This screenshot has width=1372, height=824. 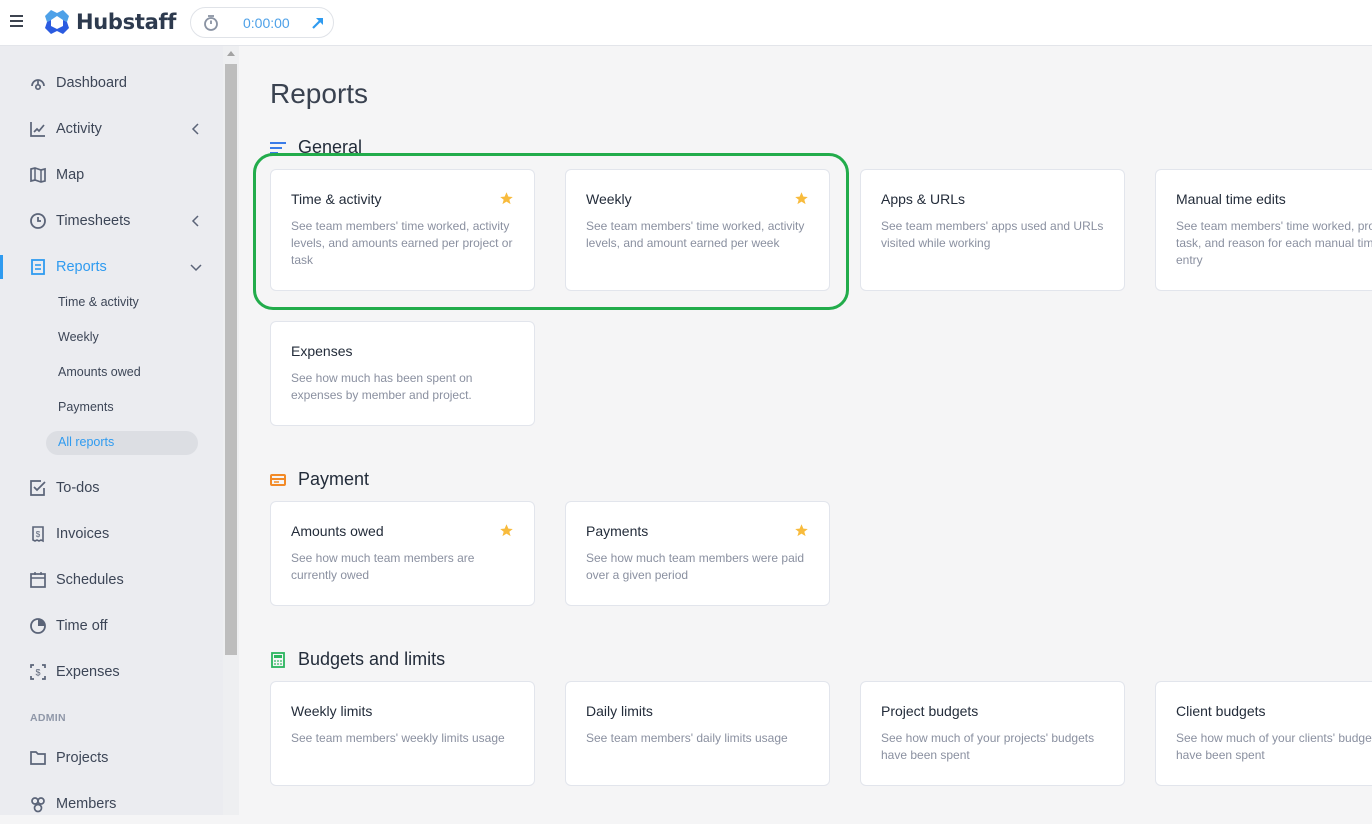 I want to click on timer-widget: 0:00:00, so click(x=262, y=22).